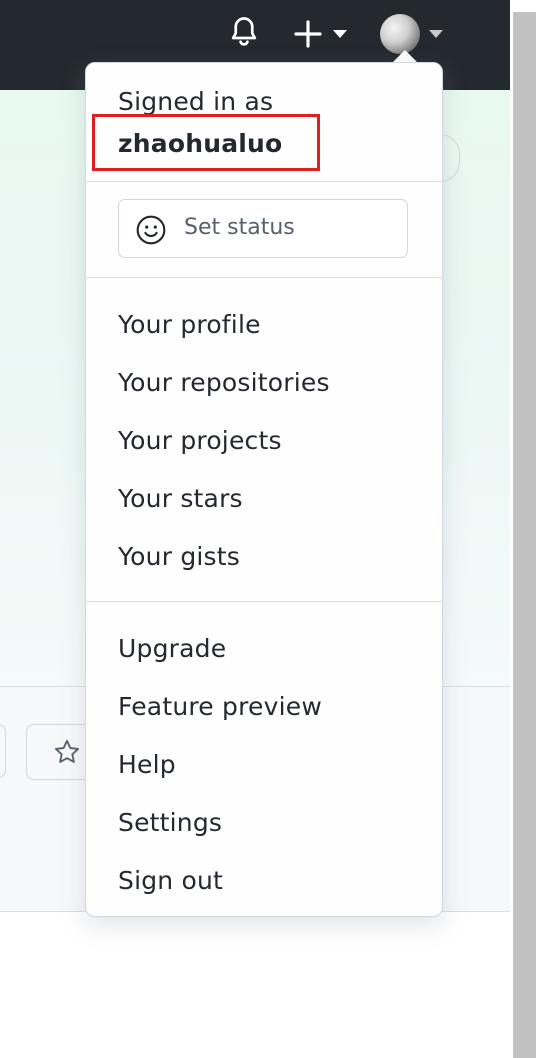 This screenshot has height=1058, width=536. I want to click on menu-item-feature-preview: Feature preview, so click(220, 707).